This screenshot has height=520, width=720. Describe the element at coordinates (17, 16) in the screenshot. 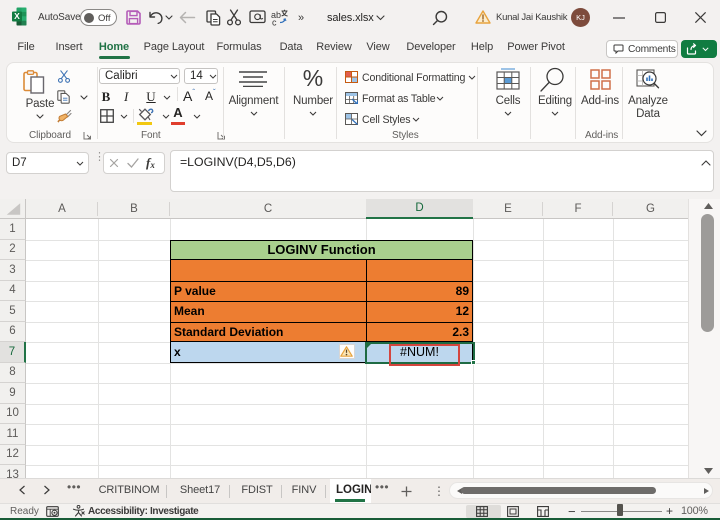

I see `svg-text: X` at that location.